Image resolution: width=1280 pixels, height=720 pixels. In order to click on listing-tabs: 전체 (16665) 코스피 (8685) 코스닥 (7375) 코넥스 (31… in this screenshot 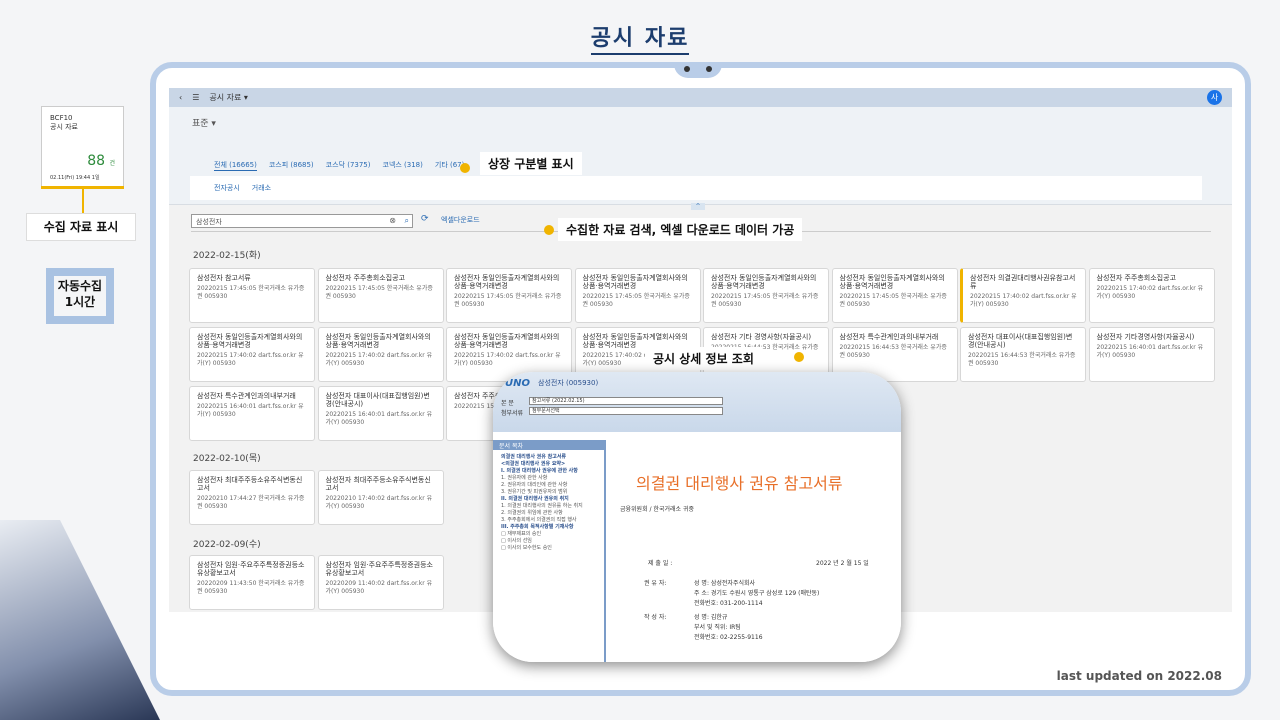, I will do `click(339, 165)`.